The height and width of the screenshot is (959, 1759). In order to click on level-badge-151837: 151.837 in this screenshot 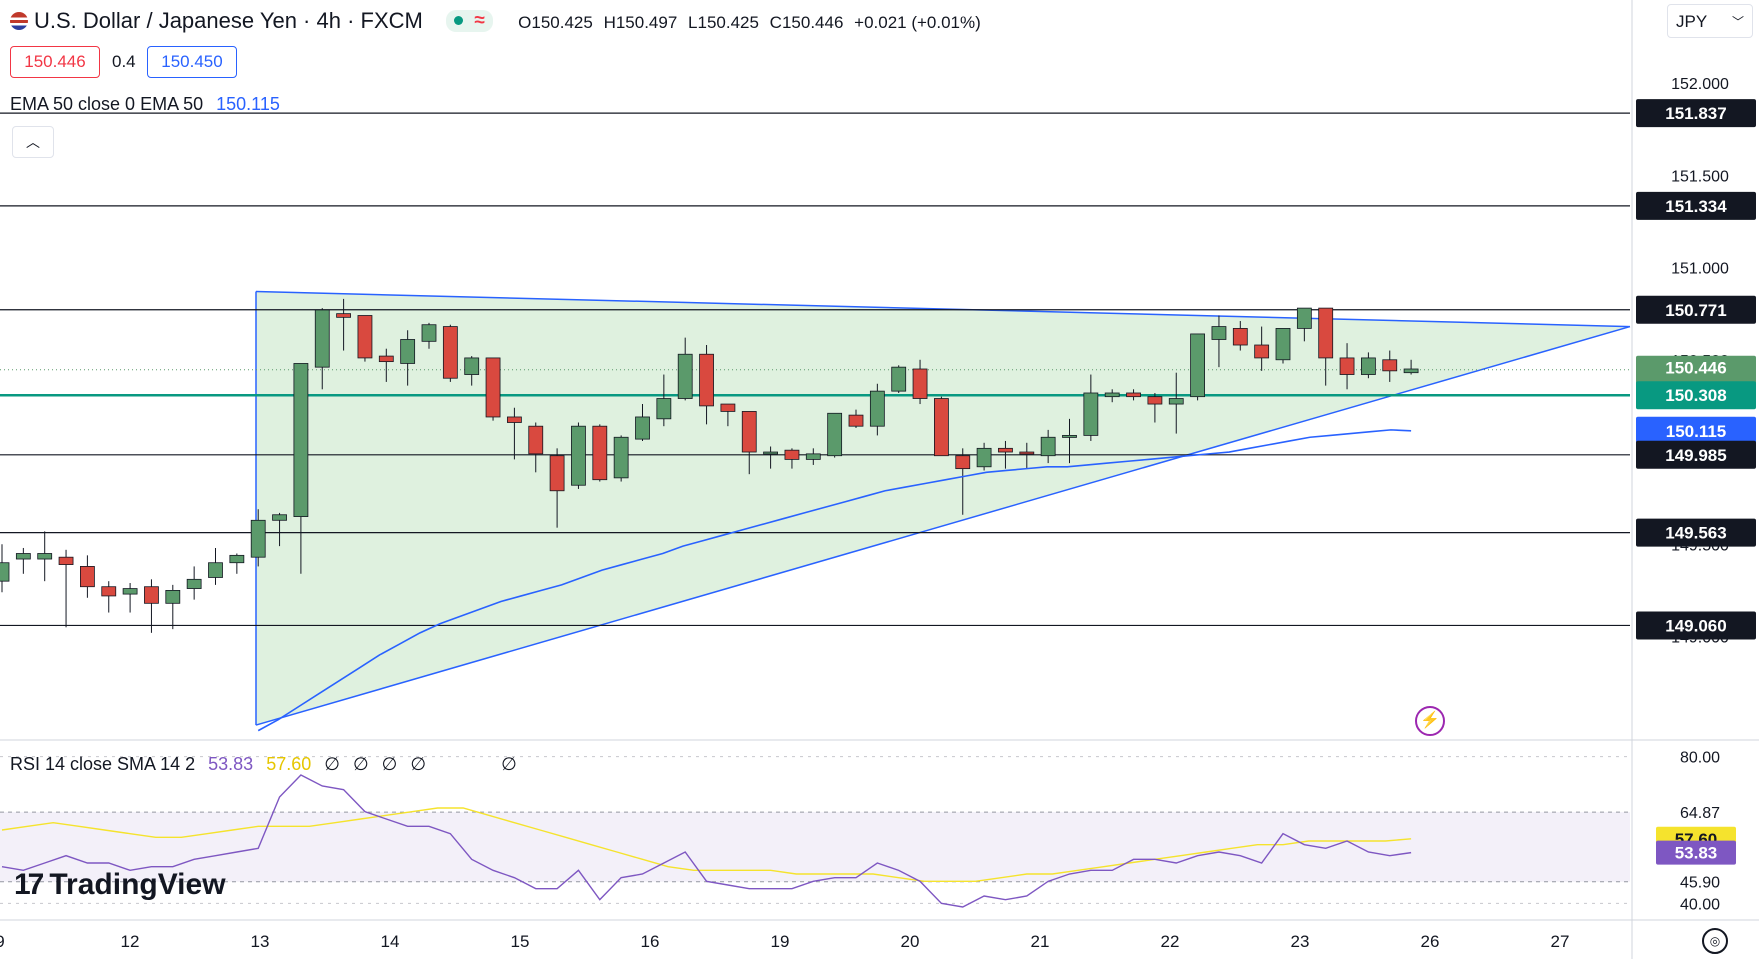, I will do `click(1695, 113)`.